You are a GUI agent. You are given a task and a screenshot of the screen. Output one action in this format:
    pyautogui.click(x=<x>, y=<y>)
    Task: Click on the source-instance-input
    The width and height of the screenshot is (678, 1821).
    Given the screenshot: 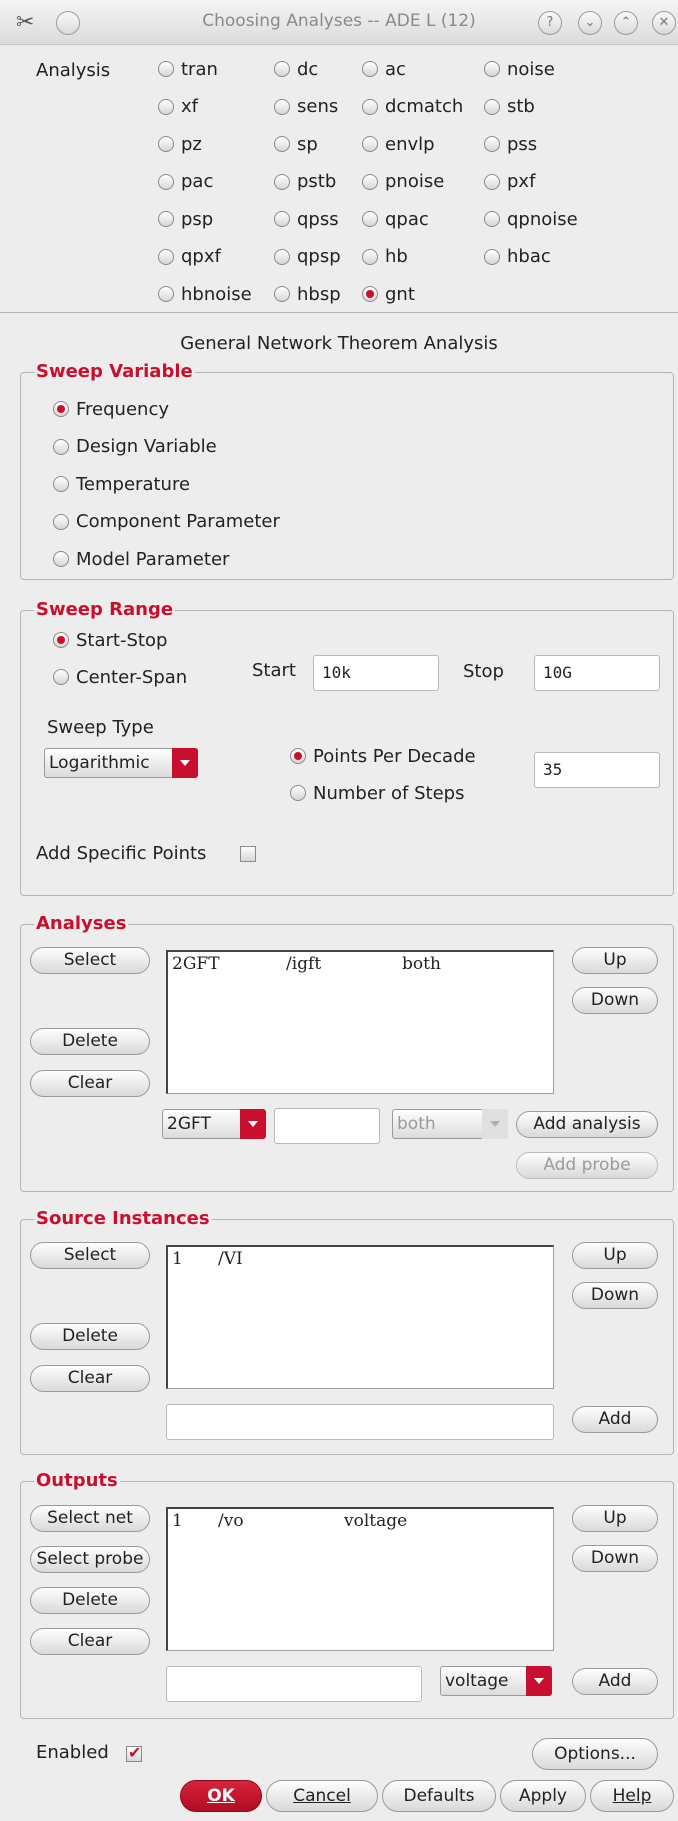 What is the action you would take?
    pyautogui.click(x=360, y=1422)
    